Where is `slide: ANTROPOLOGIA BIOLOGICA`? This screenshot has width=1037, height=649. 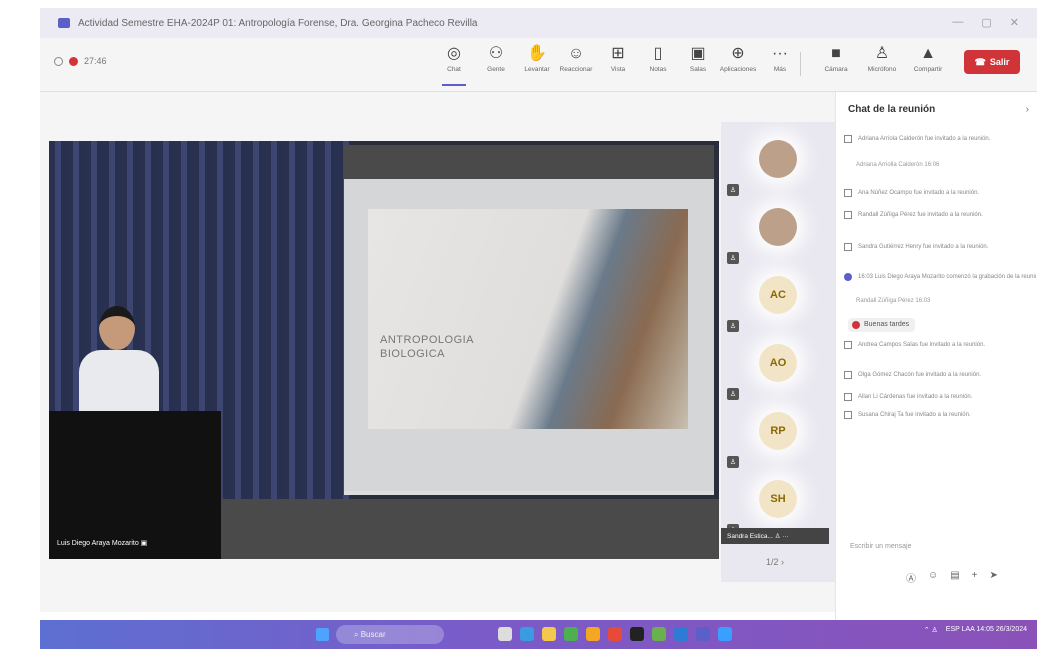 slide: ANTROPOLOGIA BIOLOGICA is located at coordinates (528, 319).